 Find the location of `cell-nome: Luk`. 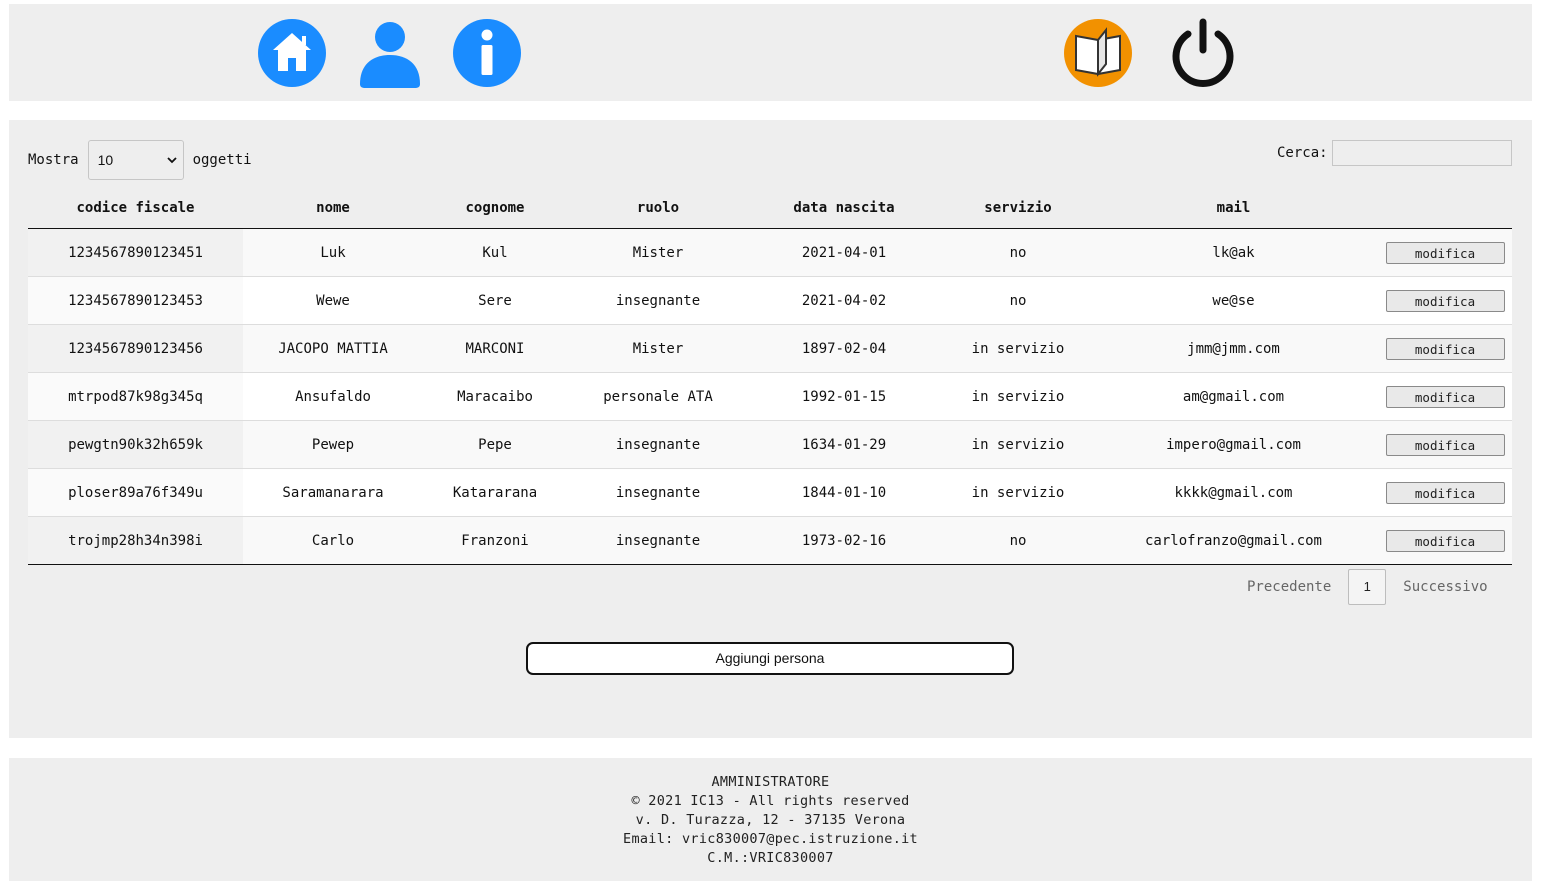

cell-nome: Luk is located at coordinates (333, 252).